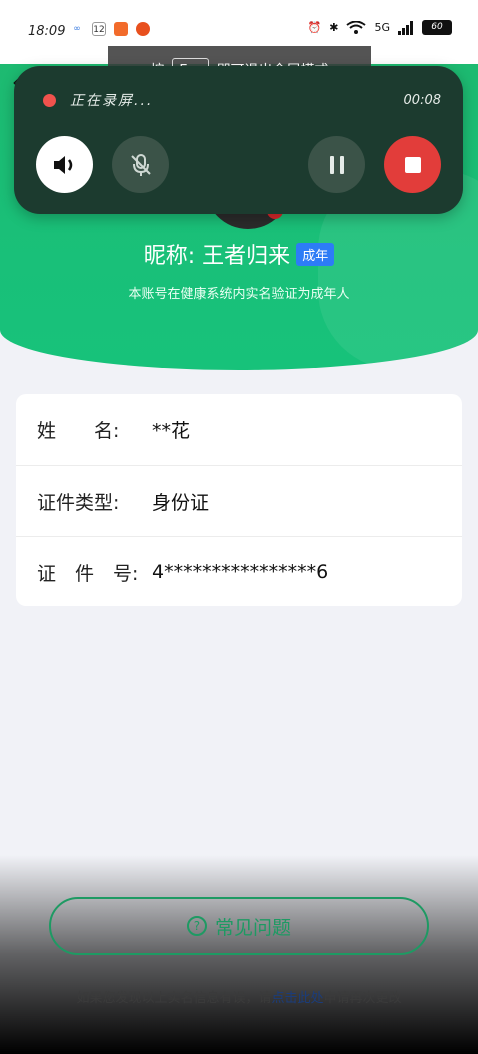 This screenshot has height=1054, width=478. Describe the element at coordinates (356, 27) in the screenshot. I see `wifi-icon` at that location.